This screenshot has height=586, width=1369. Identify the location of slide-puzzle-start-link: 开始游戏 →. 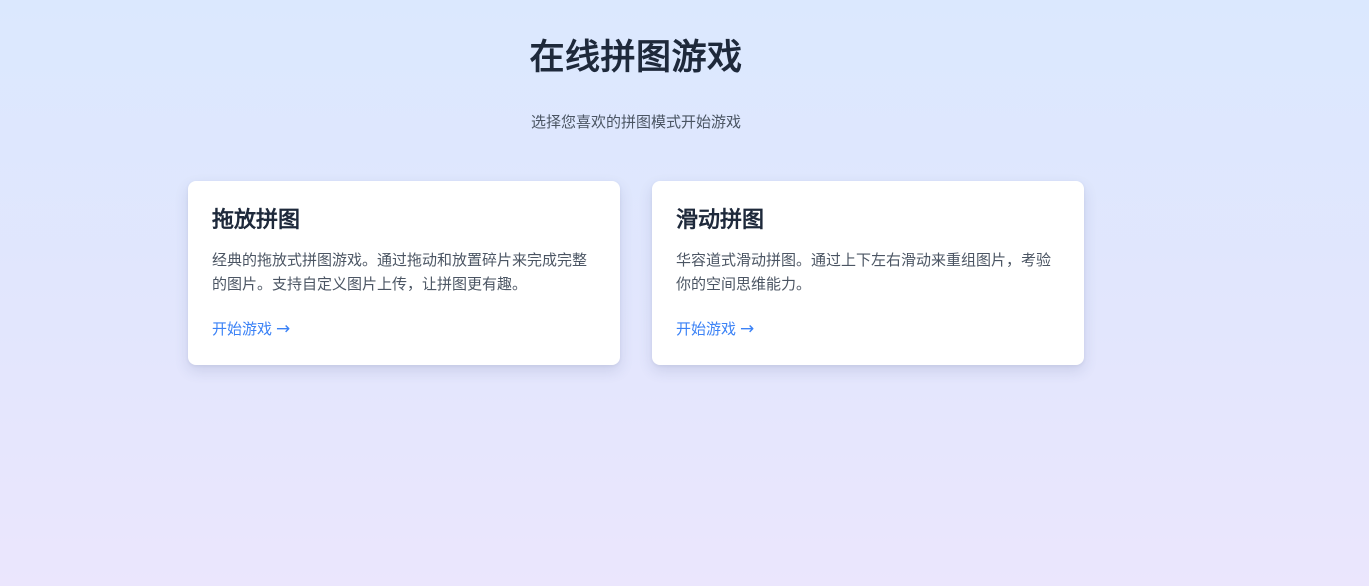
(715, 329).